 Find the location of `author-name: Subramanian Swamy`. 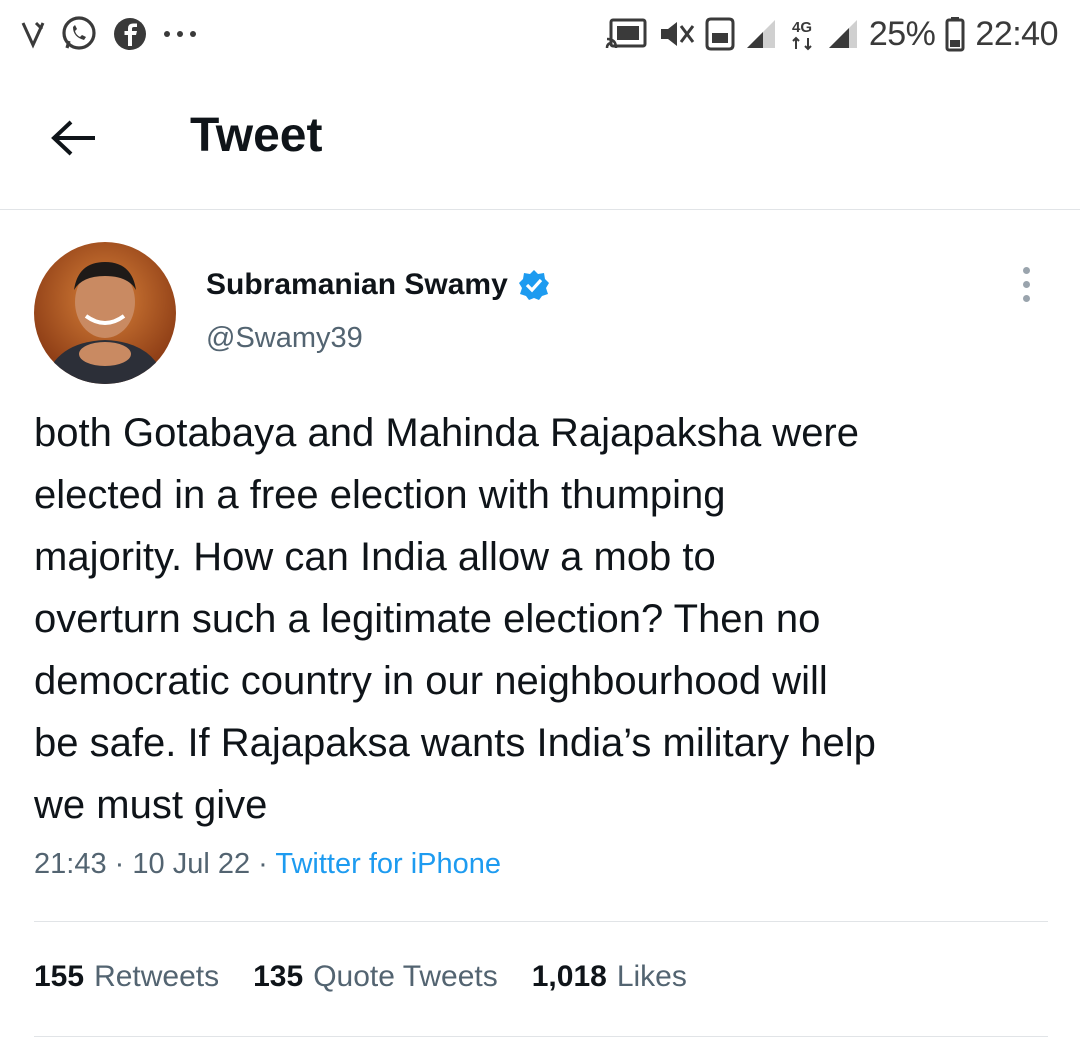

author-name: Subramanian Swamy is located at coordinates (378, 285).